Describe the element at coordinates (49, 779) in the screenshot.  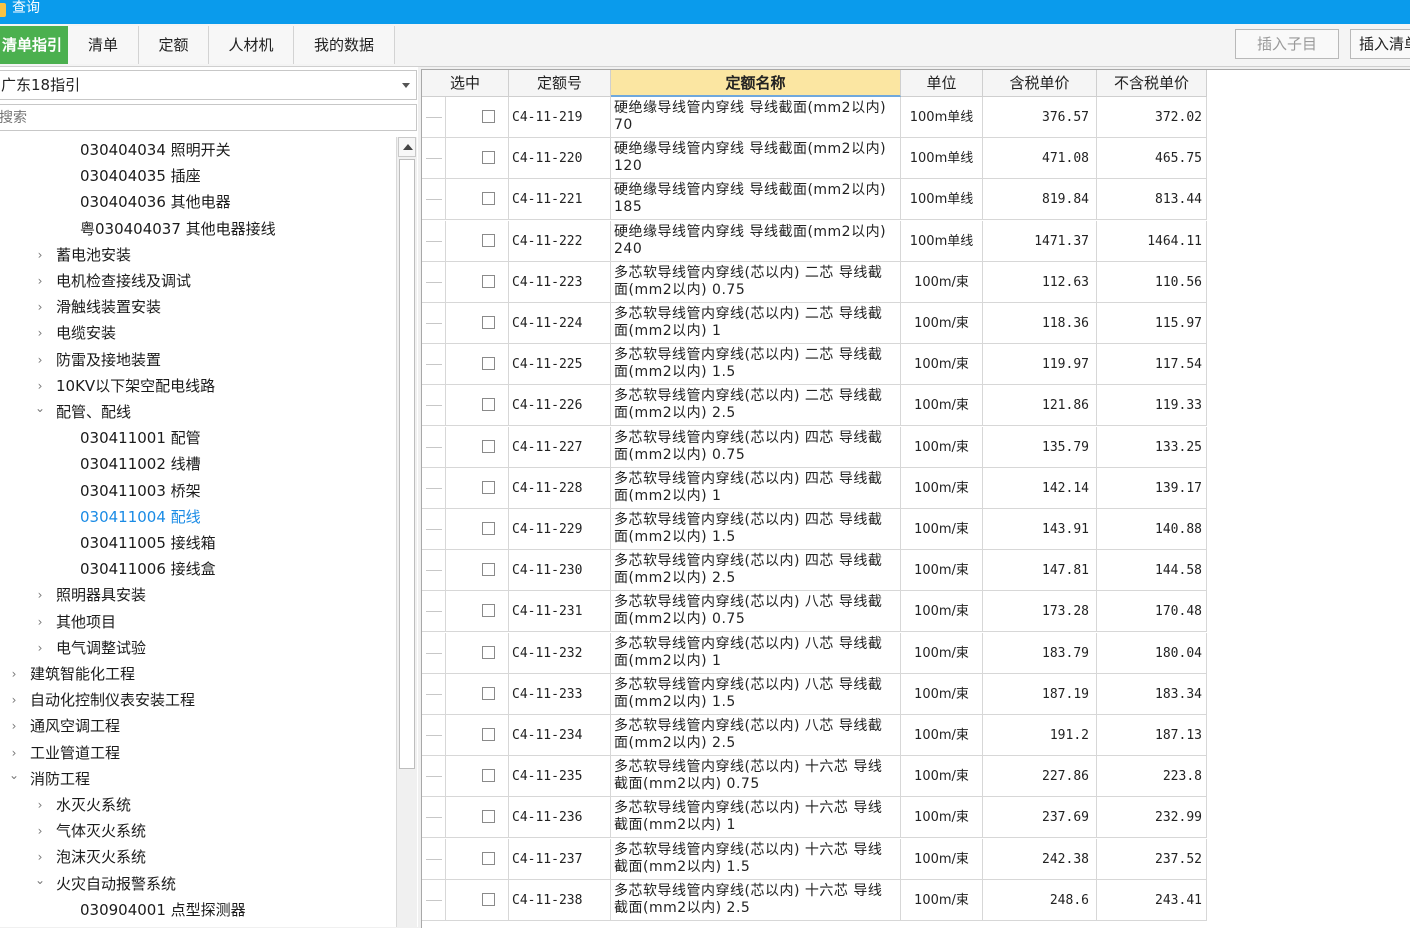
I see `tree-node: ⌄ 消防工程` at that location.